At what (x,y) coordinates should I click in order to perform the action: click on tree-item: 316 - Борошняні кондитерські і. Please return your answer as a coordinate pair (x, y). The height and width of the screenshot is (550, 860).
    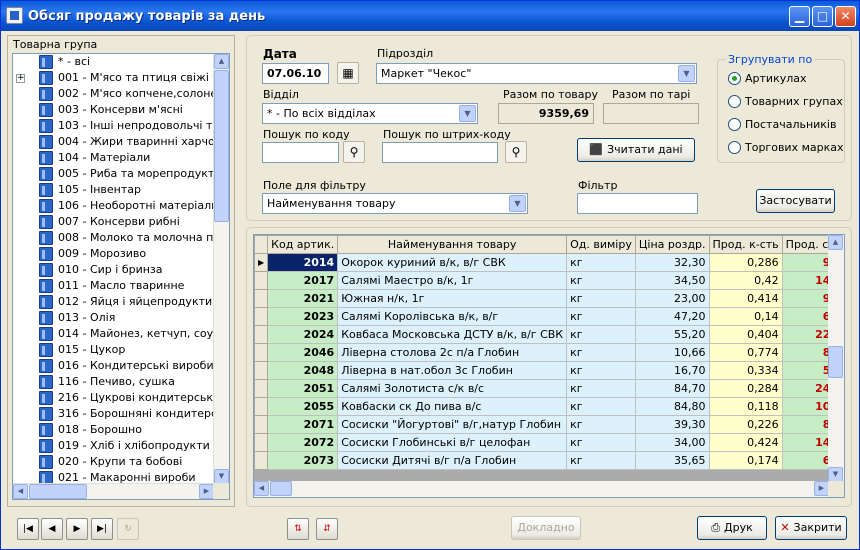
    Looking at the image, I should click on (113, 414).